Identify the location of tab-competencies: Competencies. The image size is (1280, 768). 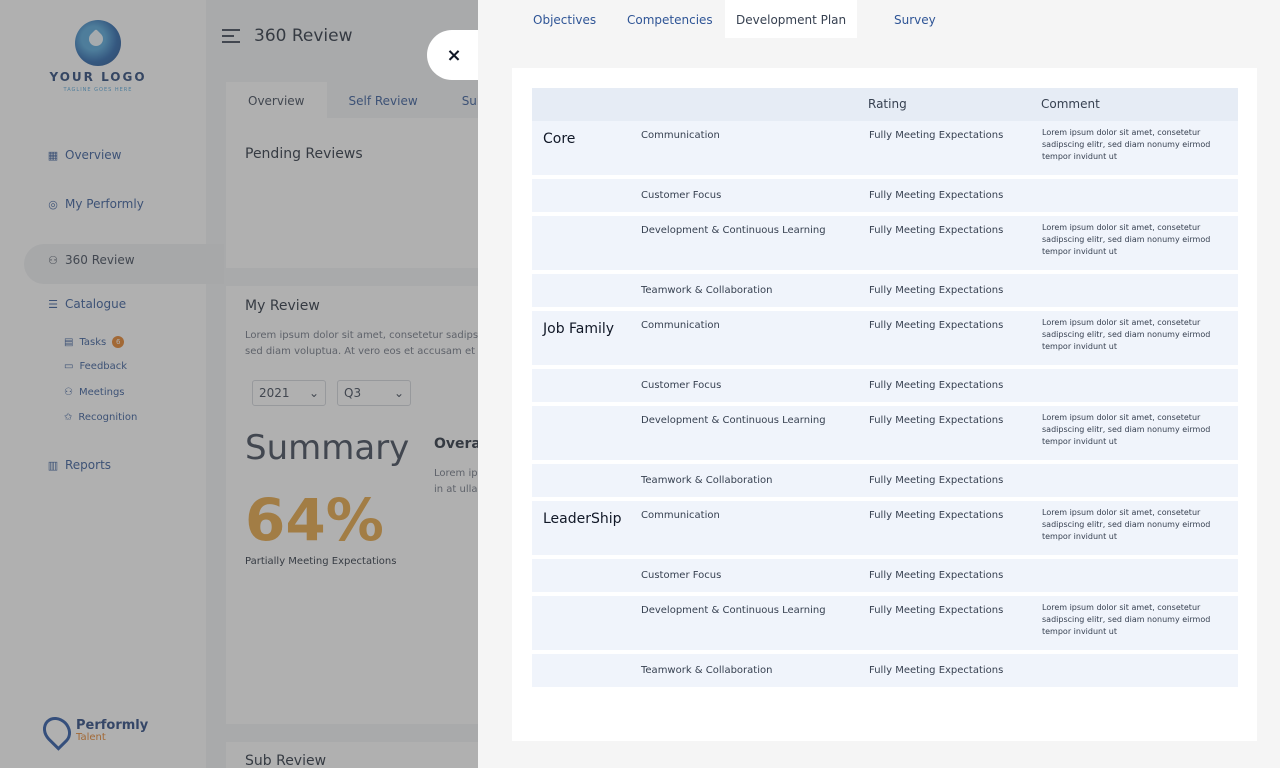
(670, 19).